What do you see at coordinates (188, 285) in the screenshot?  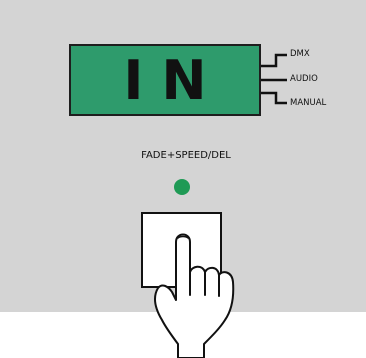 I see `button-and-hand` at bounding box center [188, 285].